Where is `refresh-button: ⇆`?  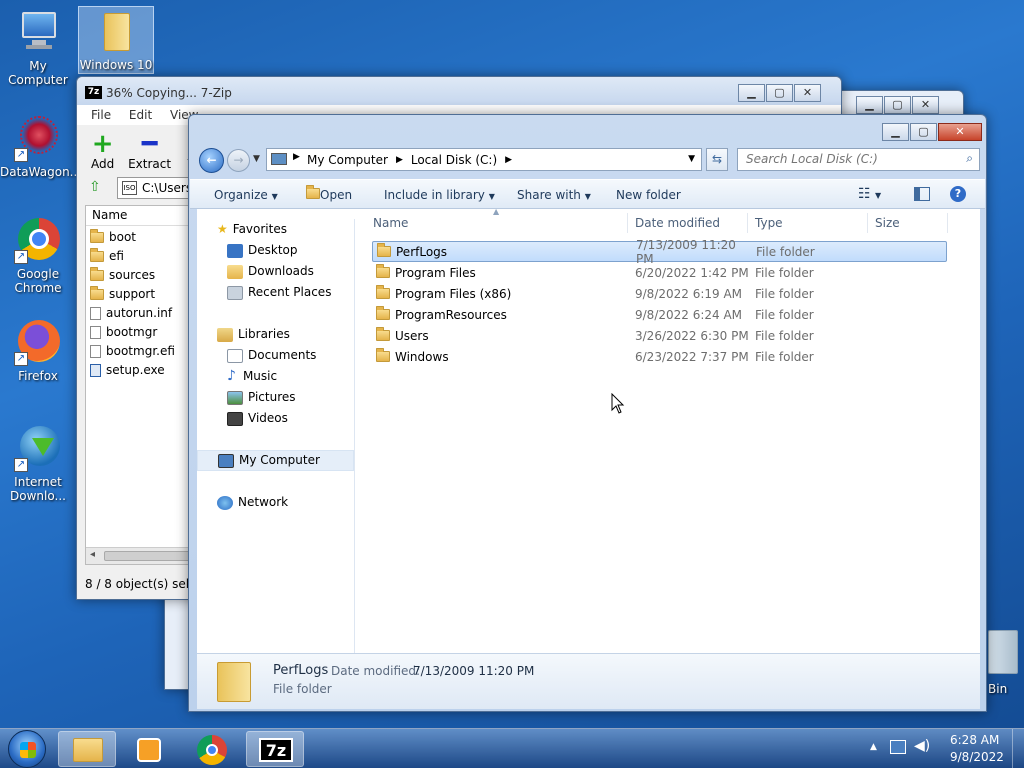
refresh-button: ⇆ is located at coordinates (717, 159).